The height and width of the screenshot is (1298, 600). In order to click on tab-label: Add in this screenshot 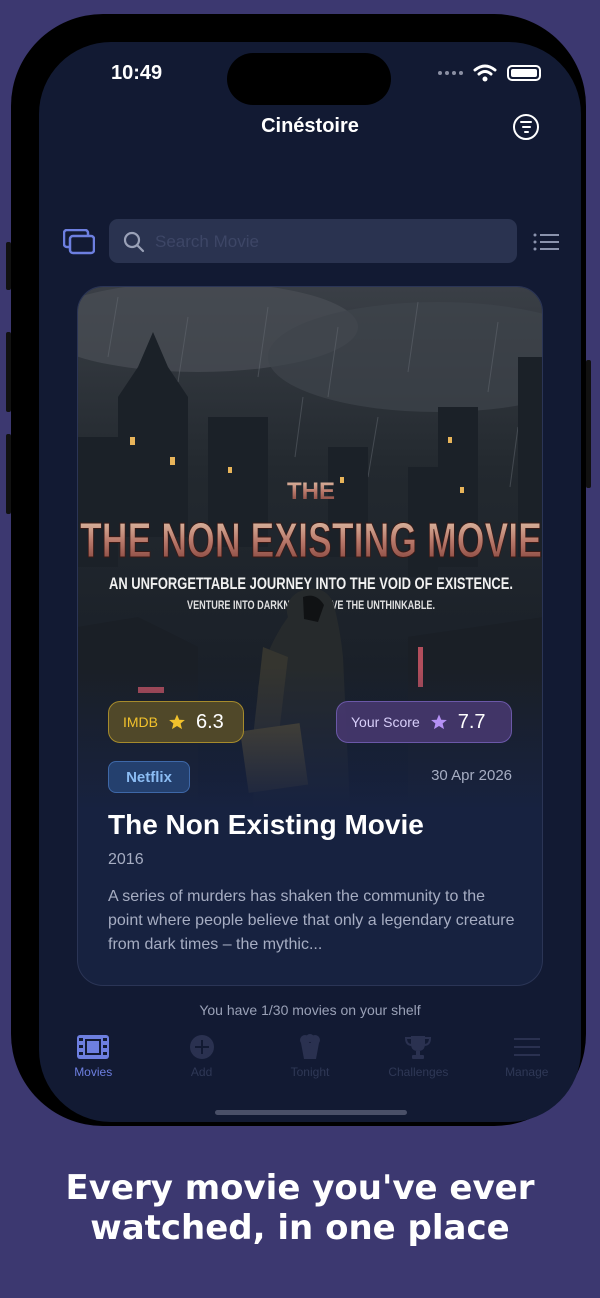, I will do `click(201, 1072)`.